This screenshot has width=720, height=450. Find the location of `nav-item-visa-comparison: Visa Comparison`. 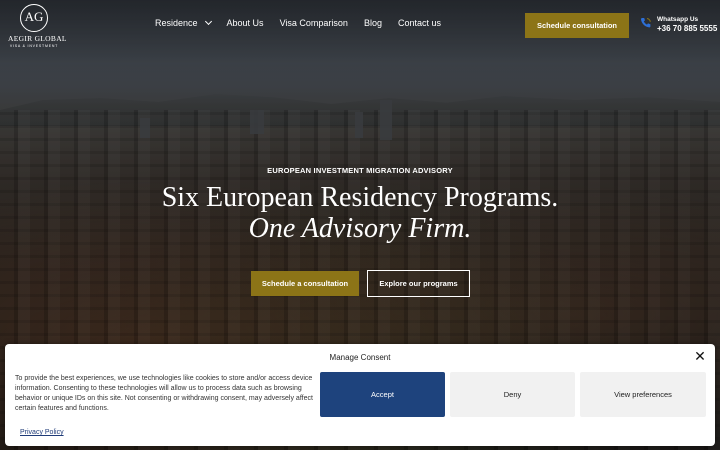

nav-item-visa-comparison: Visa Comparison is located at coordinates (314, 23).